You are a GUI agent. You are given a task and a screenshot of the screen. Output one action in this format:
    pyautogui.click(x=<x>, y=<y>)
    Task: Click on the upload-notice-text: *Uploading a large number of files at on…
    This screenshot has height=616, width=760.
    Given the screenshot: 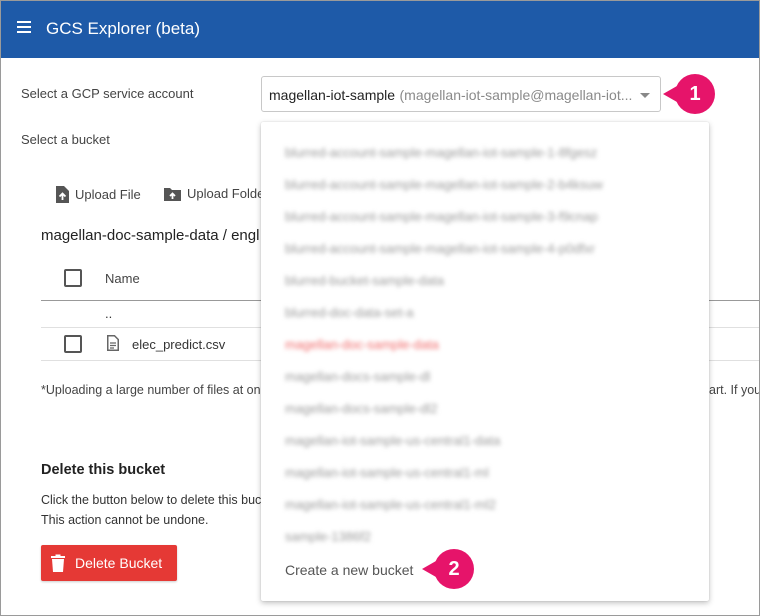 What is the action you would take?
    pyautogui.click(x=154, y=390)
    